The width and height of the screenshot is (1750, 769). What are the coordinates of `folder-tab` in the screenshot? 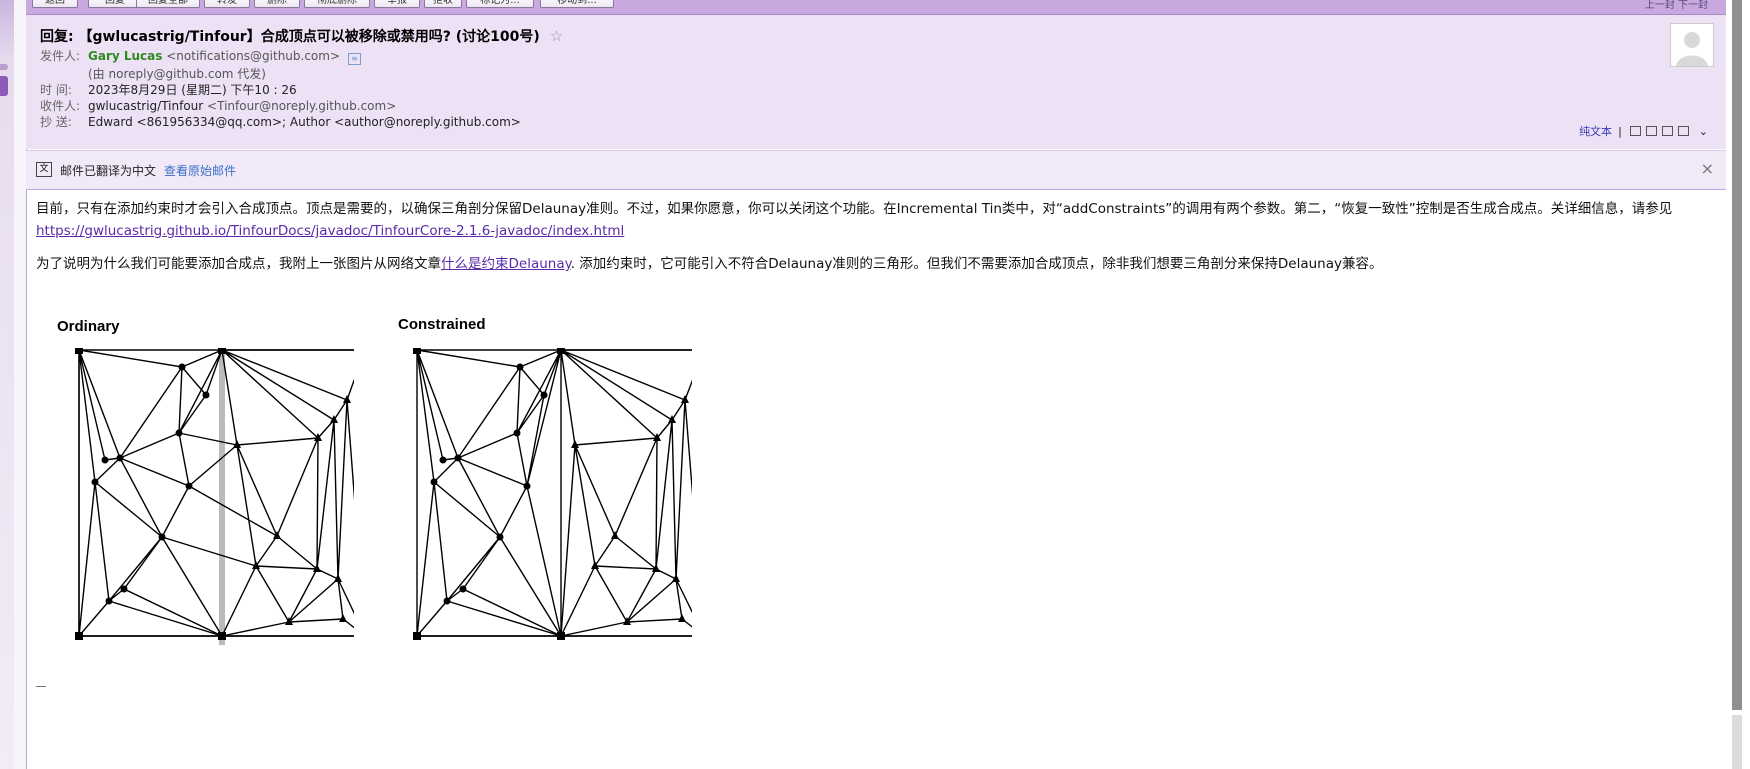 It's located at (4, 67).